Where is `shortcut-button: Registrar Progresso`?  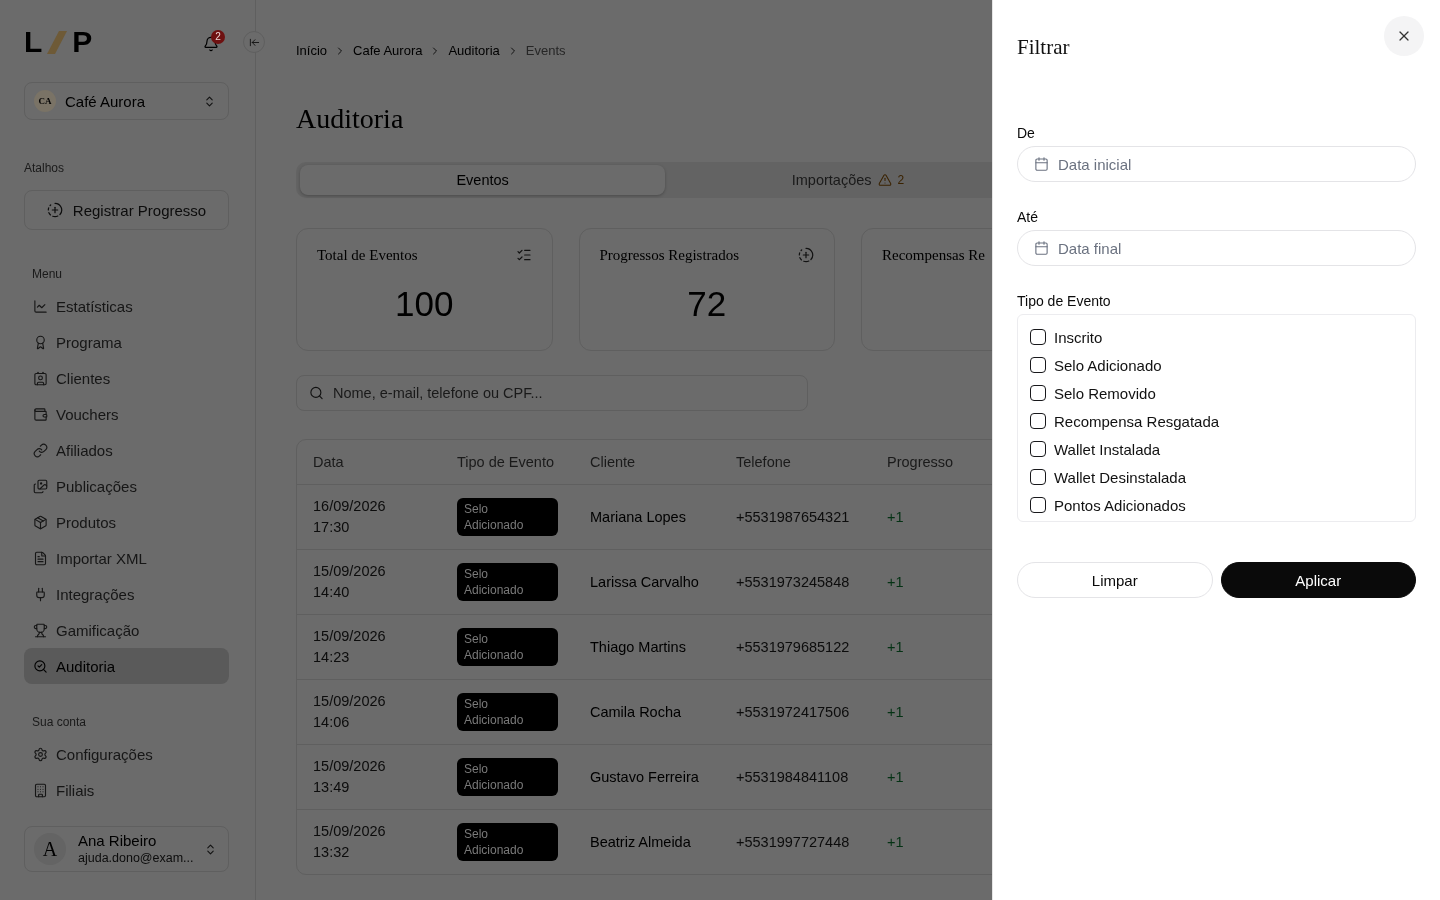
shortcut-button: Registrar Progresso is located at coordinates (126, 210).